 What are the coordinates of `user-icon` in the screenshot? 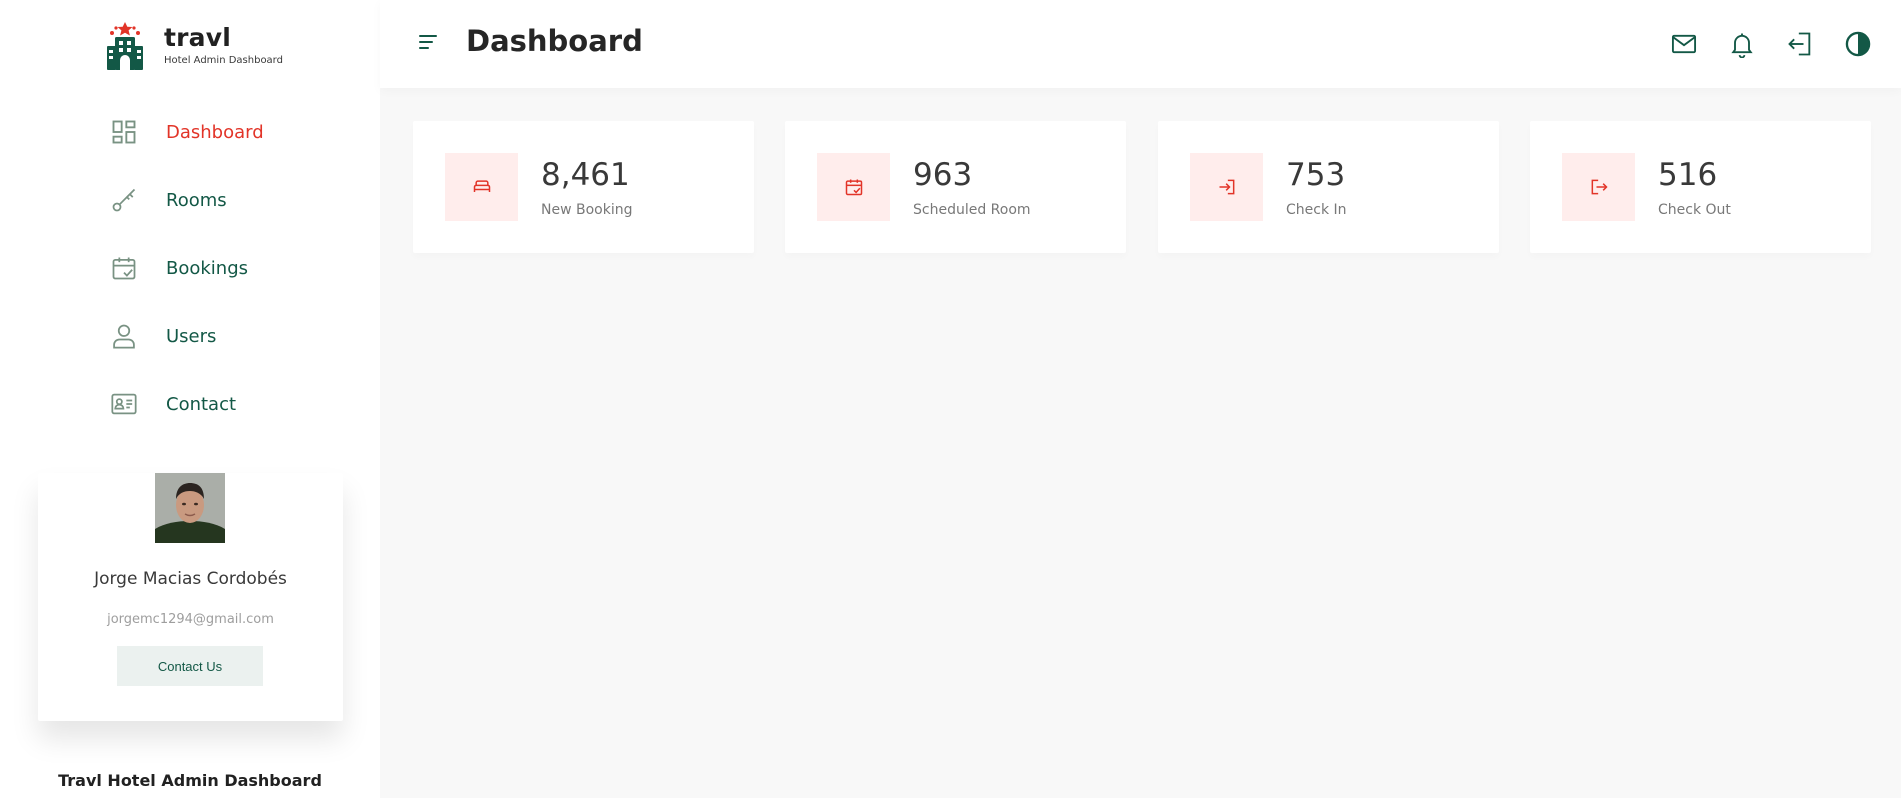 It's located at (124, 336).